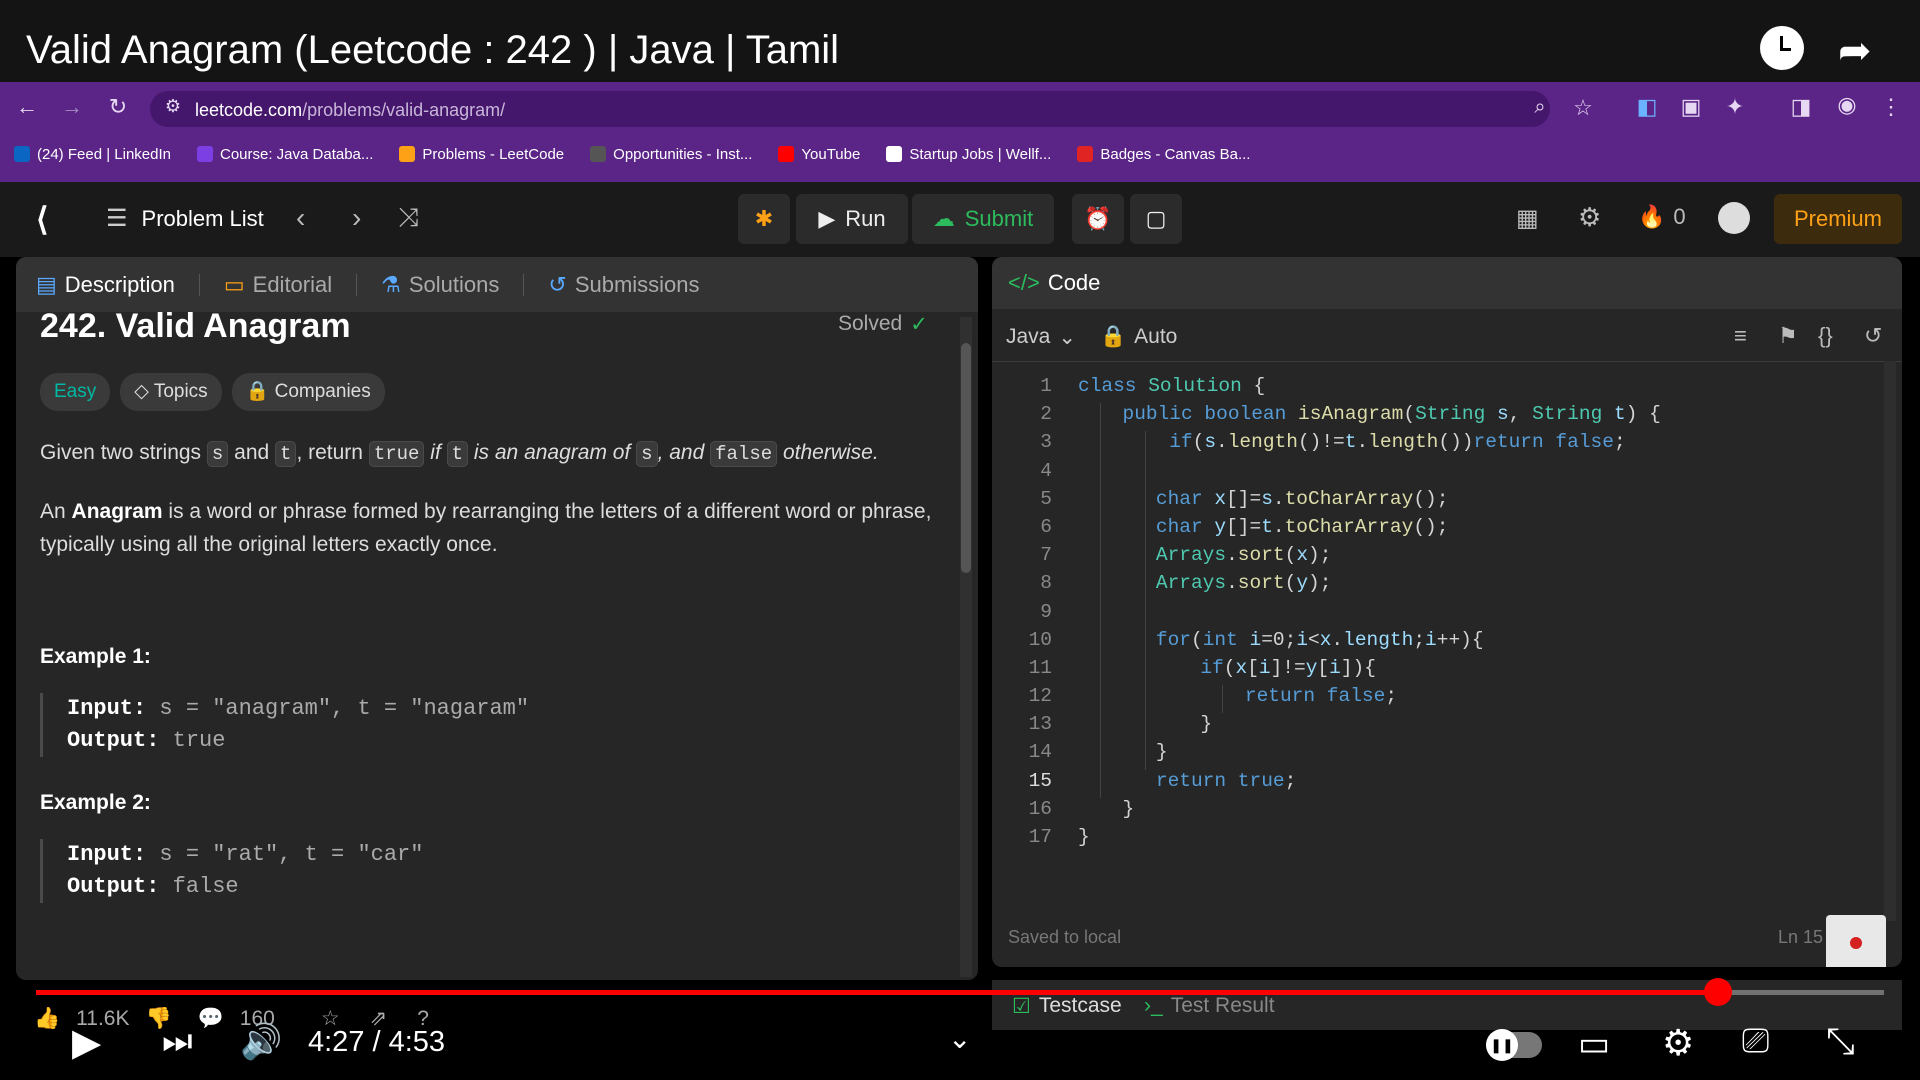 This screenshot has width=1920, height=1080. What do you see at coordinates (118, 107) in the screenshot?
I see `reload-icon: ↻` at bounding box center [118, 107].